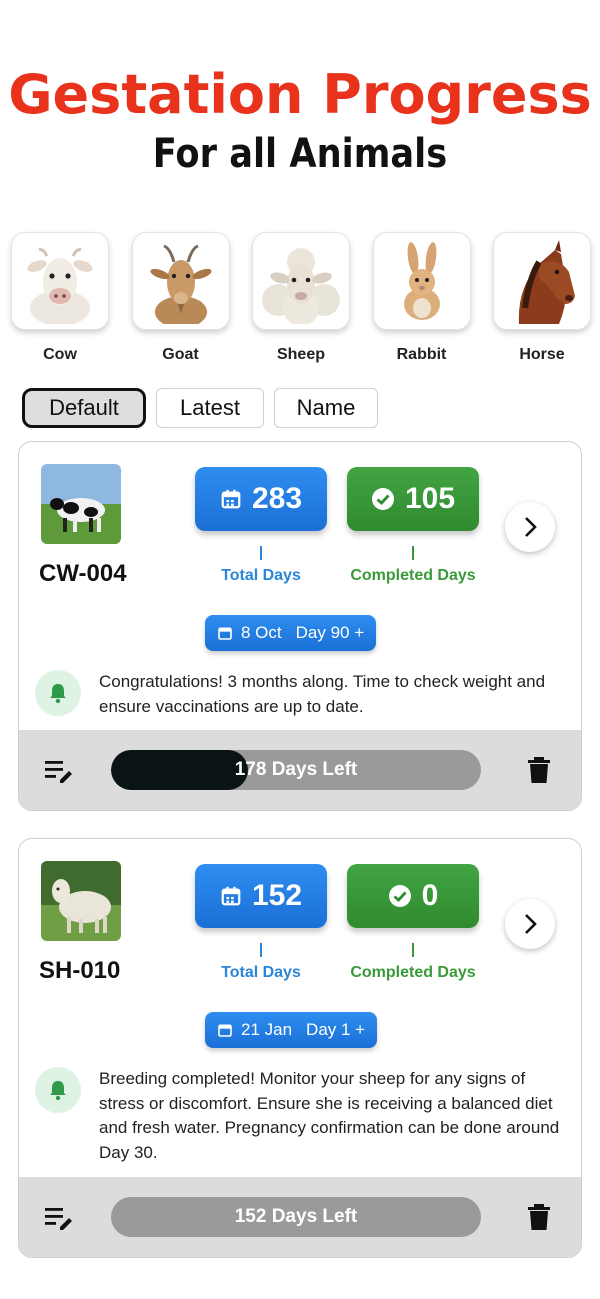 The height and width of the screenshot is (1299, 600). I want to click on page-subtitle: For all Animals, so click(300, 154).